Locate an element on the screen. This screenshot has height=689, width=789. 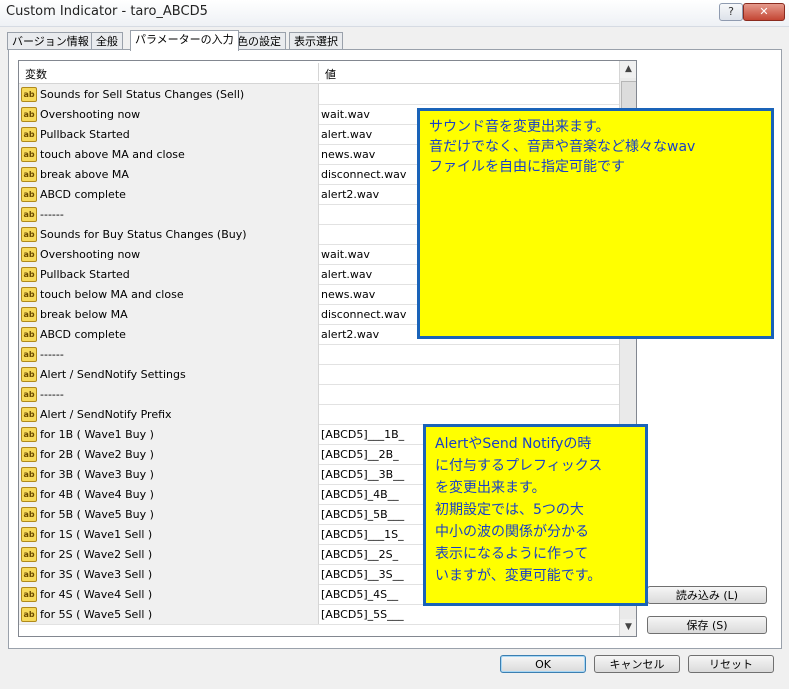
sound-annotation-line: サウンド音を変更出来ます。 is located at coordinates (519, 127).